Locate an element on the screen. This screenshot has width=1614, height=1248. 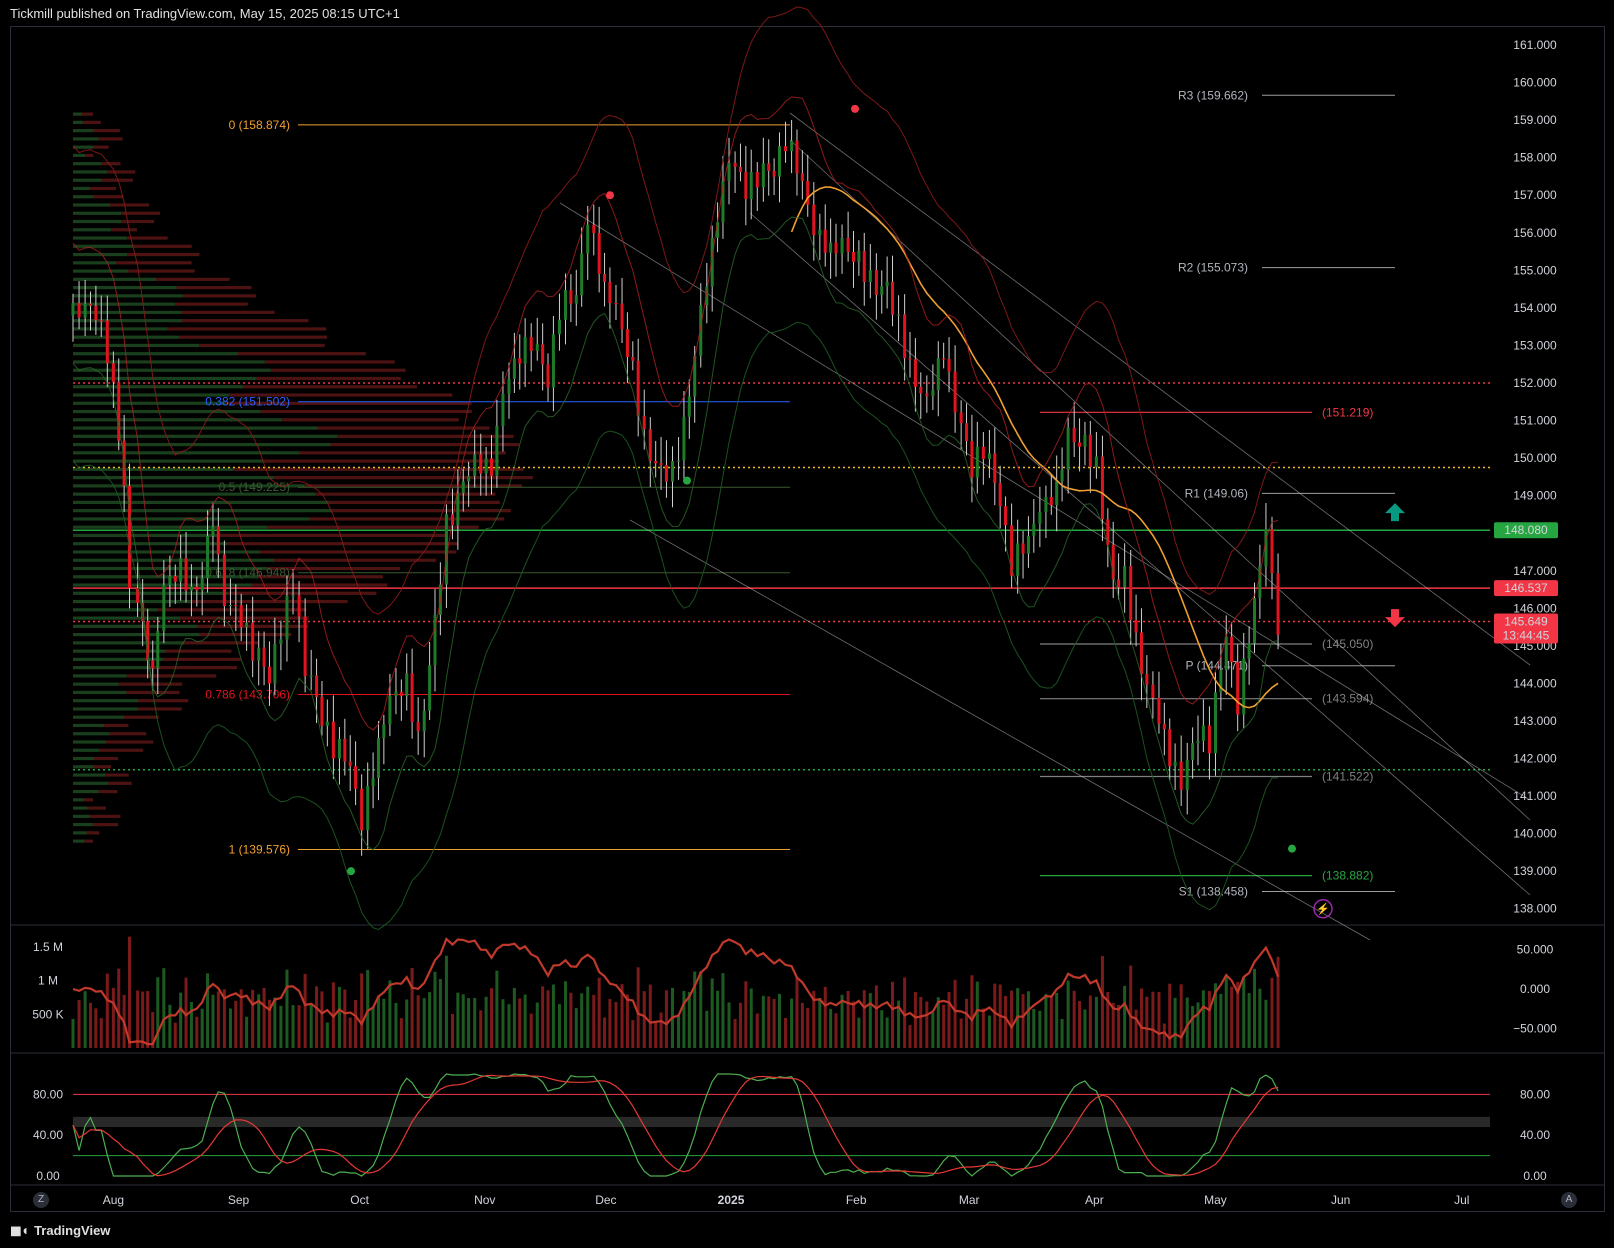
footer-brand: ◼◖ TradingView is located at coordinates (60, 1230).